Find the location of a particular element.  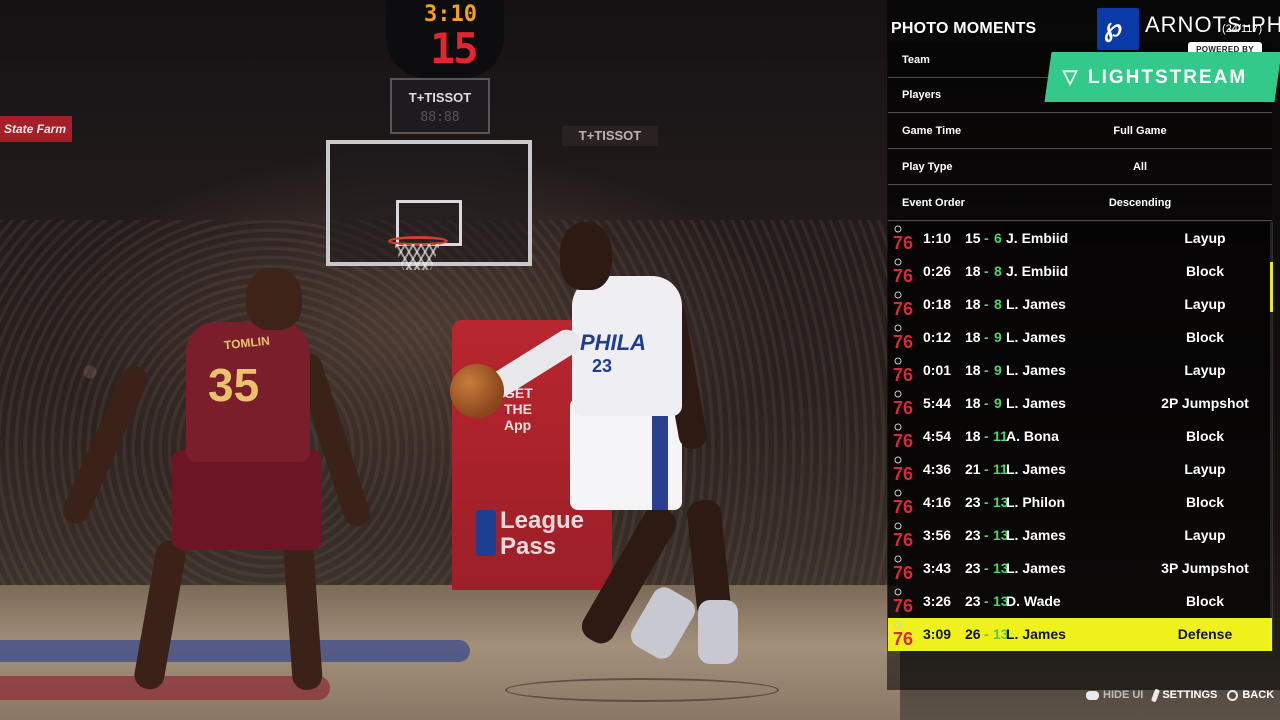

league-pass-sign: League Pass is located at coordinates (542, 533).